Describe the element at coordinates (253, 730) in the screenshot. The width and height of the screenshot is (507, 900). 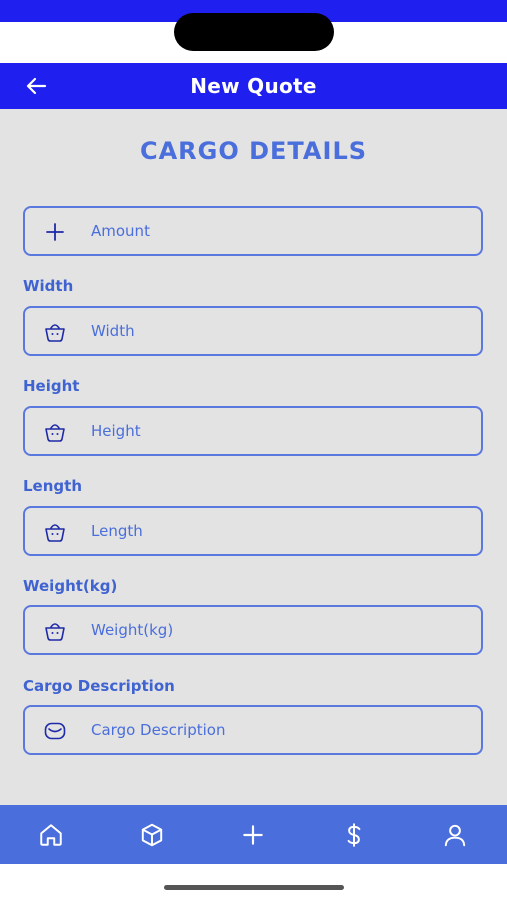
I see `description-field: Cargo Description` at that location.